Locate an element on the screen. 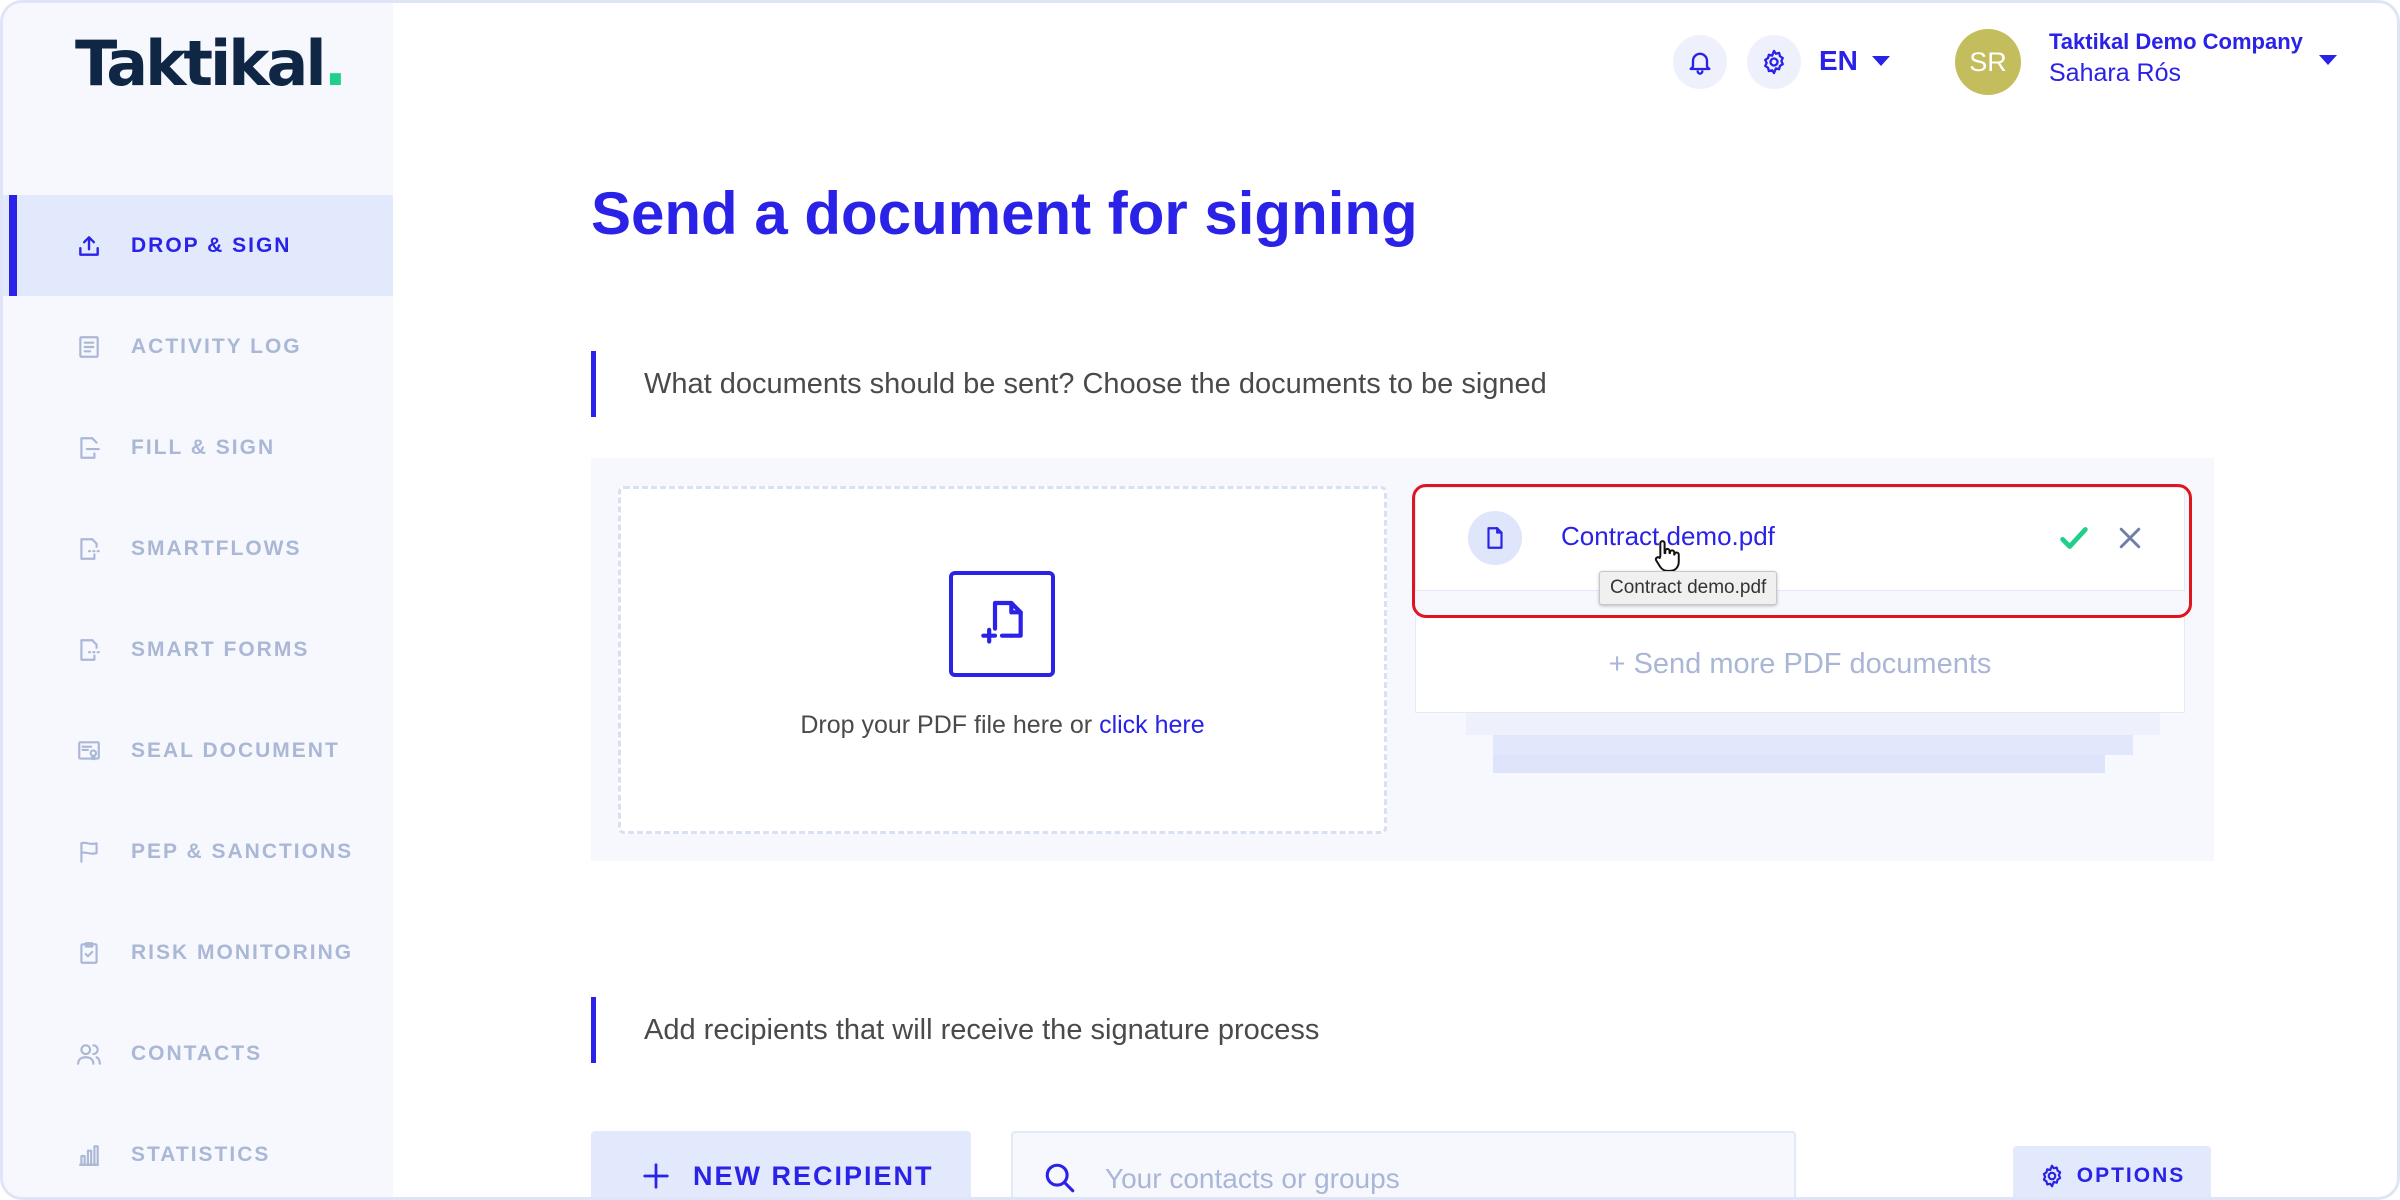 The height and width of the screenshot is (1200, 2400). document-icon is located at coordinates (1495, 538).